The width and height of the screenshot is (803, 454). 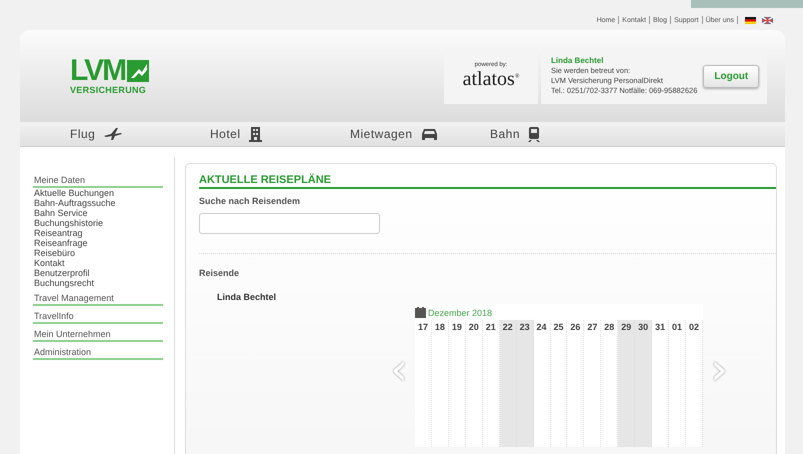 I want to click on brand-name: atlatos$^{®}$, so click(x=491, y=79).